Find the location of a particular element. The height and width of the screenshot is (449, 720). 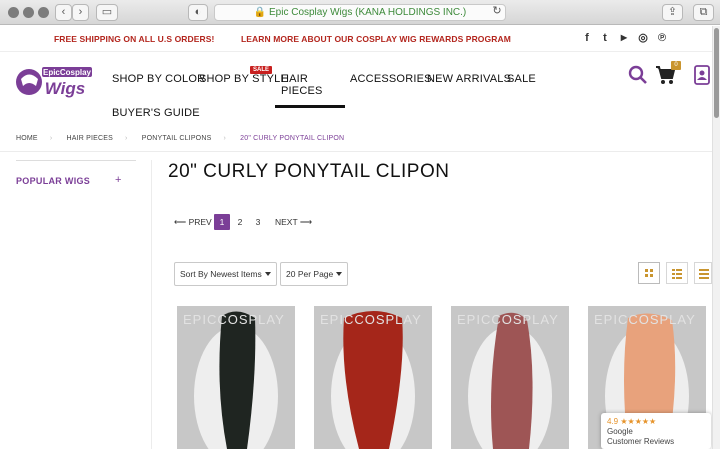

address-bar: 🔒 Epic Cosplay Wigs (KANA HOLDINGS INC.) is located at coordinates (360, 12).